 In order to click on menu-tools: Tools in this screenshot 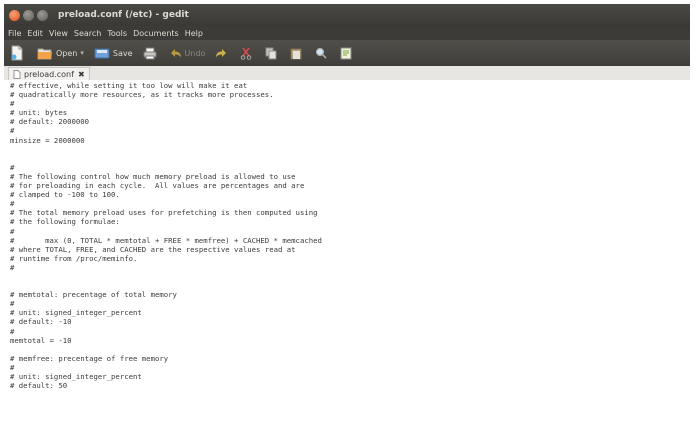, I will do `click(117, 33)`.